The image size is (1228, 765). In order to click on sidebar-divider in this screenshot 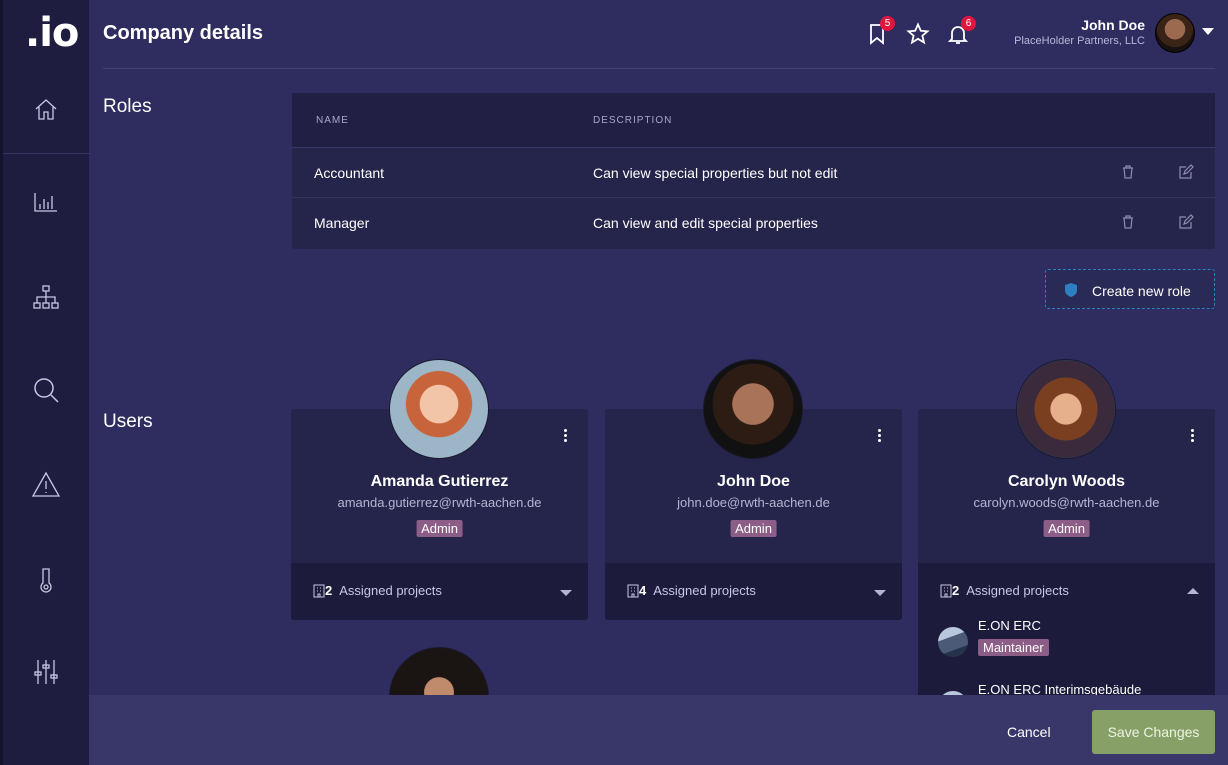, I will do `click(47, 153)`.